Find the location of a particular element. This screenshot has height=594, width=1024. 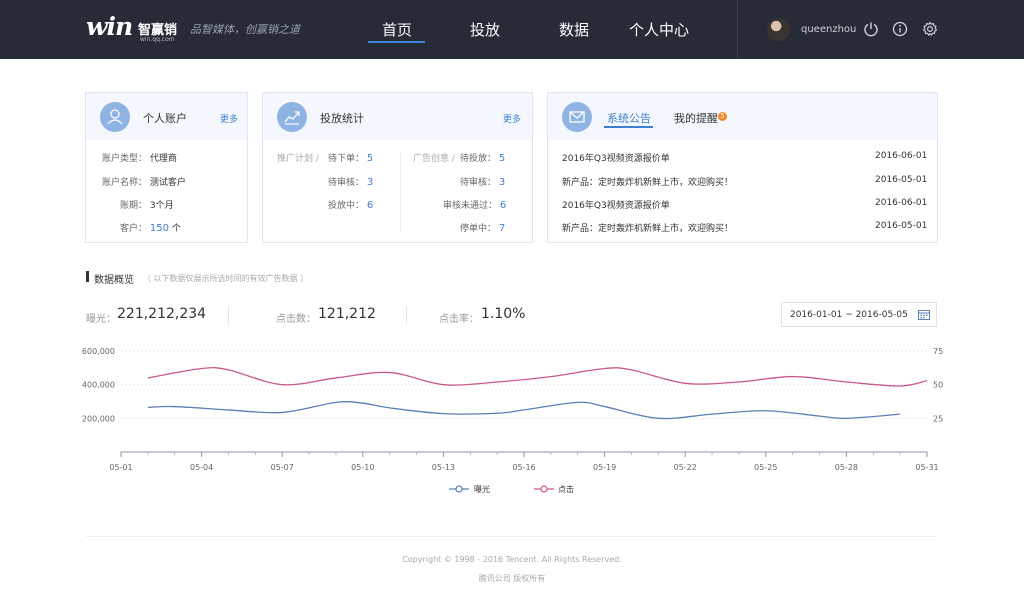

y-right-tick-label: 50 is located at coordinates (938, 385).